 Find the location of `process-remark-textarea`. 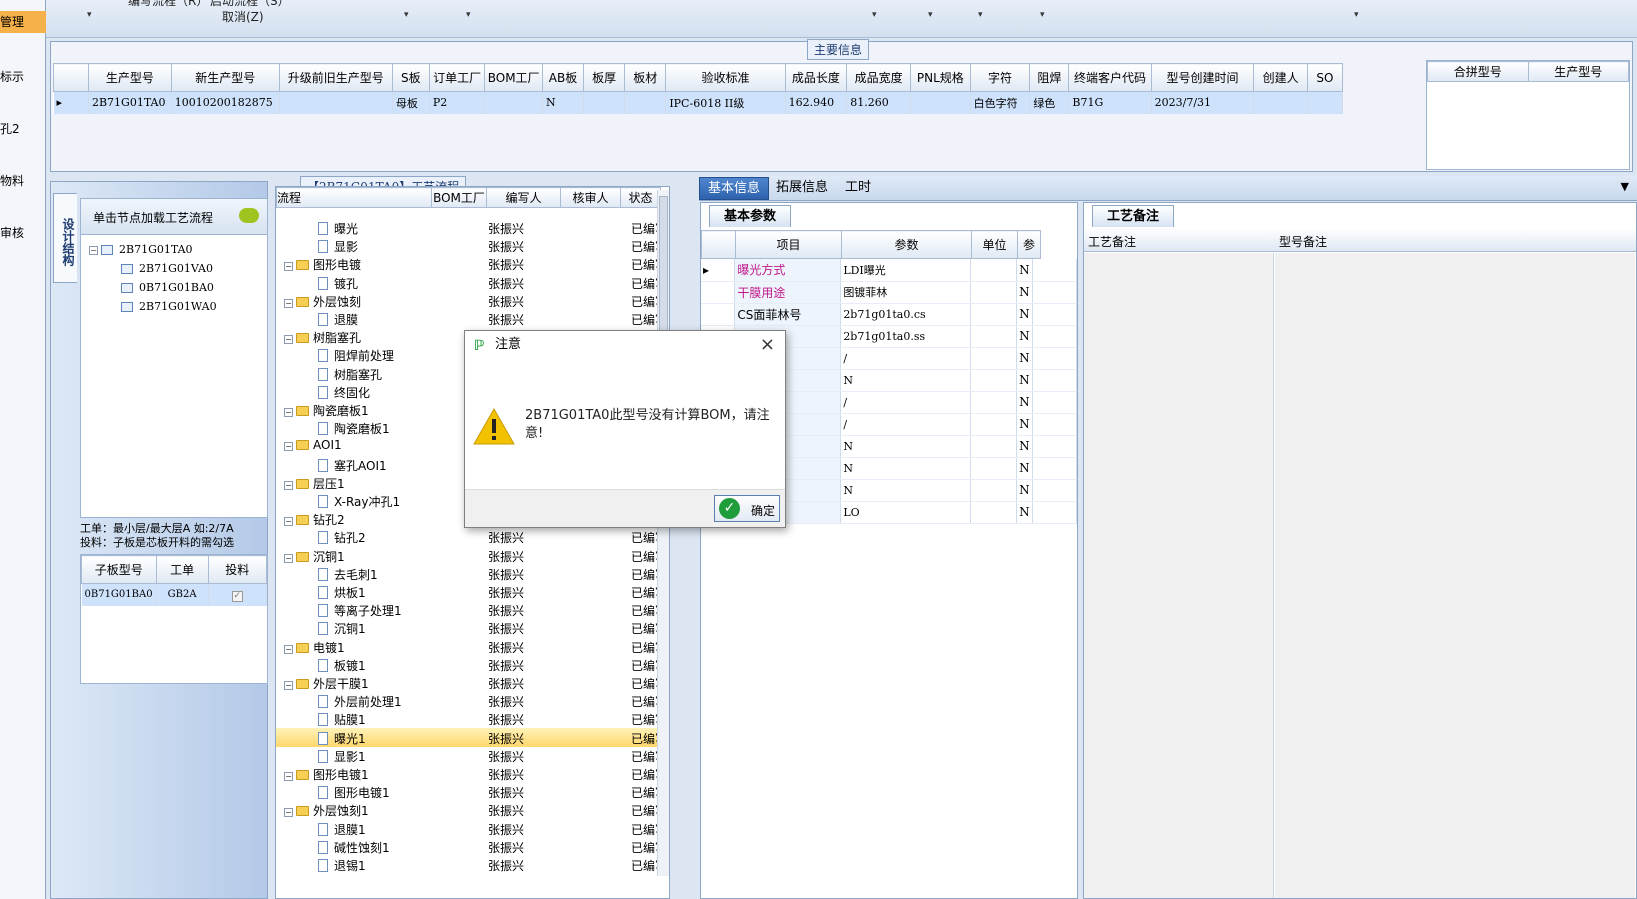

process-remark-textarea is located at coordinates (1179, 575).